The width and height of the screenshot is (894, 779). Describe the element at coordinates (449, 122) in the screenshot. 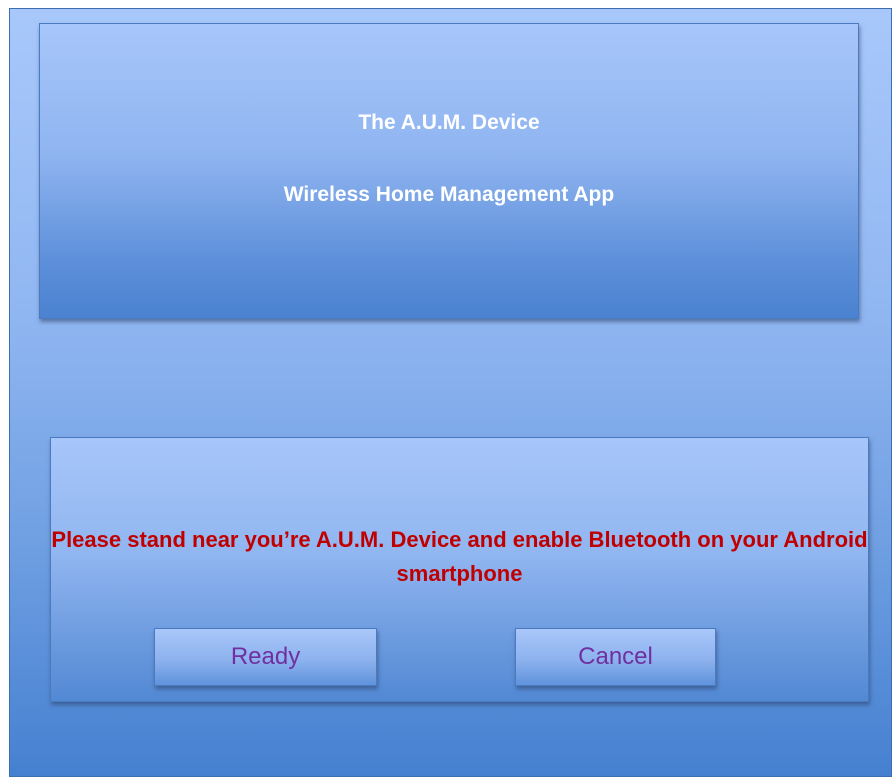

I see `app-title: The A.U.M. Device` at that location.